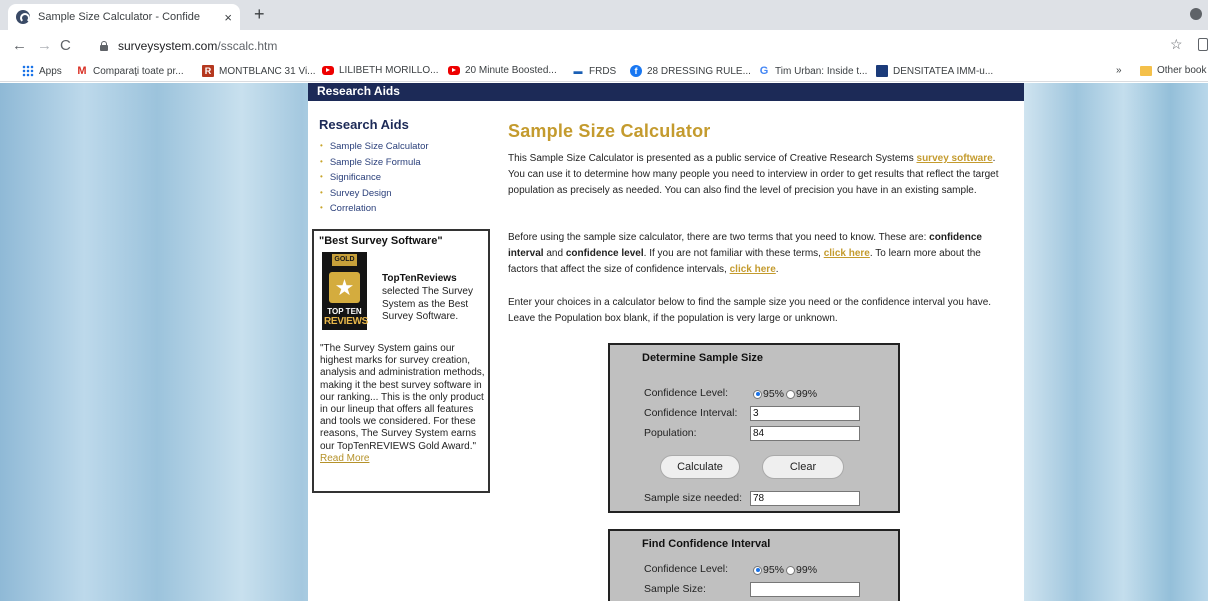 The width and height of the screenshot is (1208, 601). What do you see at coordinates (346, 321) in the screenshot?
I see `logo-reviews: REVIEWS` at bounding box center [346, 321].